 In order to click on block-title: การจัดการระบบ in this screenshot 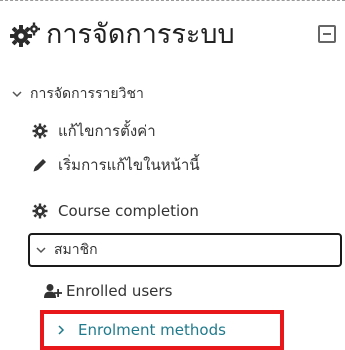, I will do `click(140, 34)`.